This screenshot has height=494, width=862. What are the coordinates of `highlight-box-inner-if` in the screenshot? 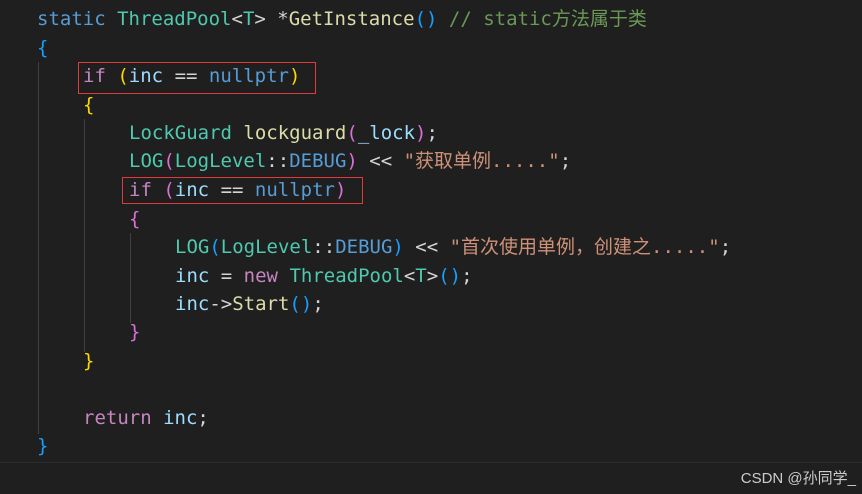 It's located at (242, 190).